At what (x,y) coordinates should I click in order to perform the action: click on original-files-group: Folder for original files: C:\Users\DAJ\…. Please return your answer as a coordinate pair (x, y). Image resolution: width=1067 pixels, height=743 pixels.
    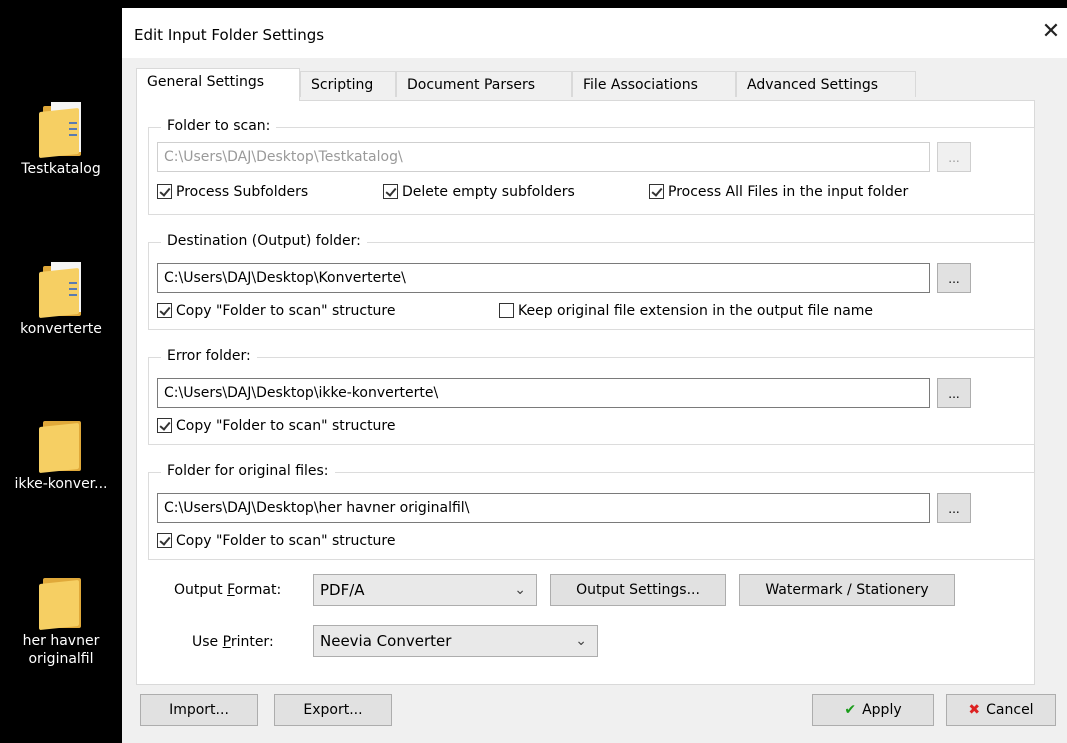
    Looking at the image, I should click on (591, 511).